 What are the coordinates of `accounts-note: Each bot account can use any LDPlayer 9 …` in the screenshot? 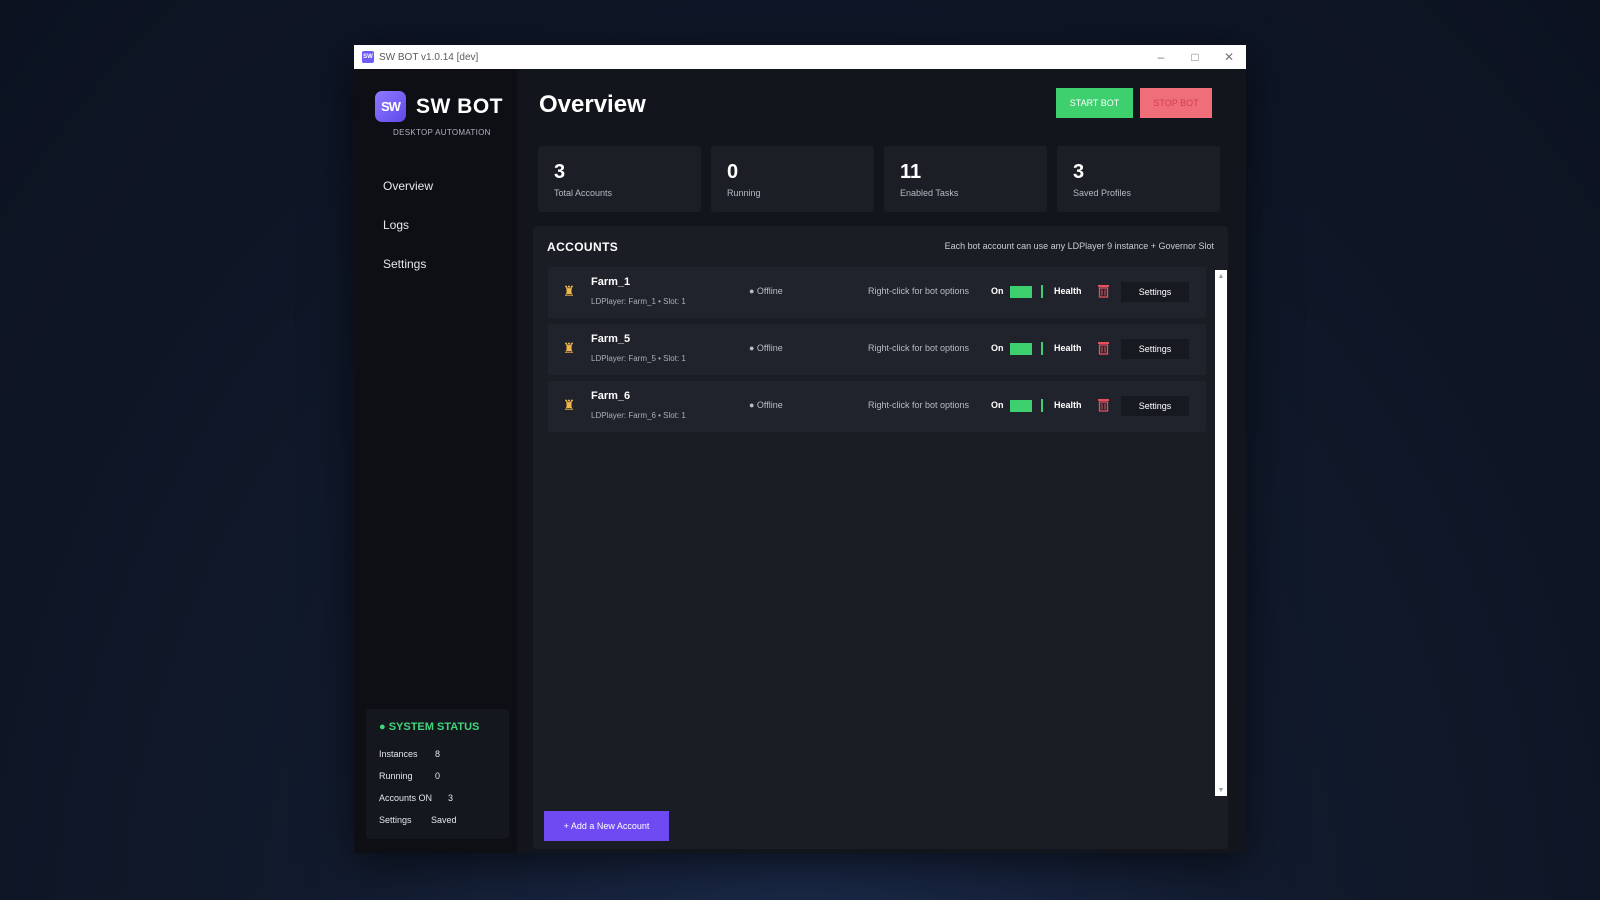 It's located at (1079, 246).